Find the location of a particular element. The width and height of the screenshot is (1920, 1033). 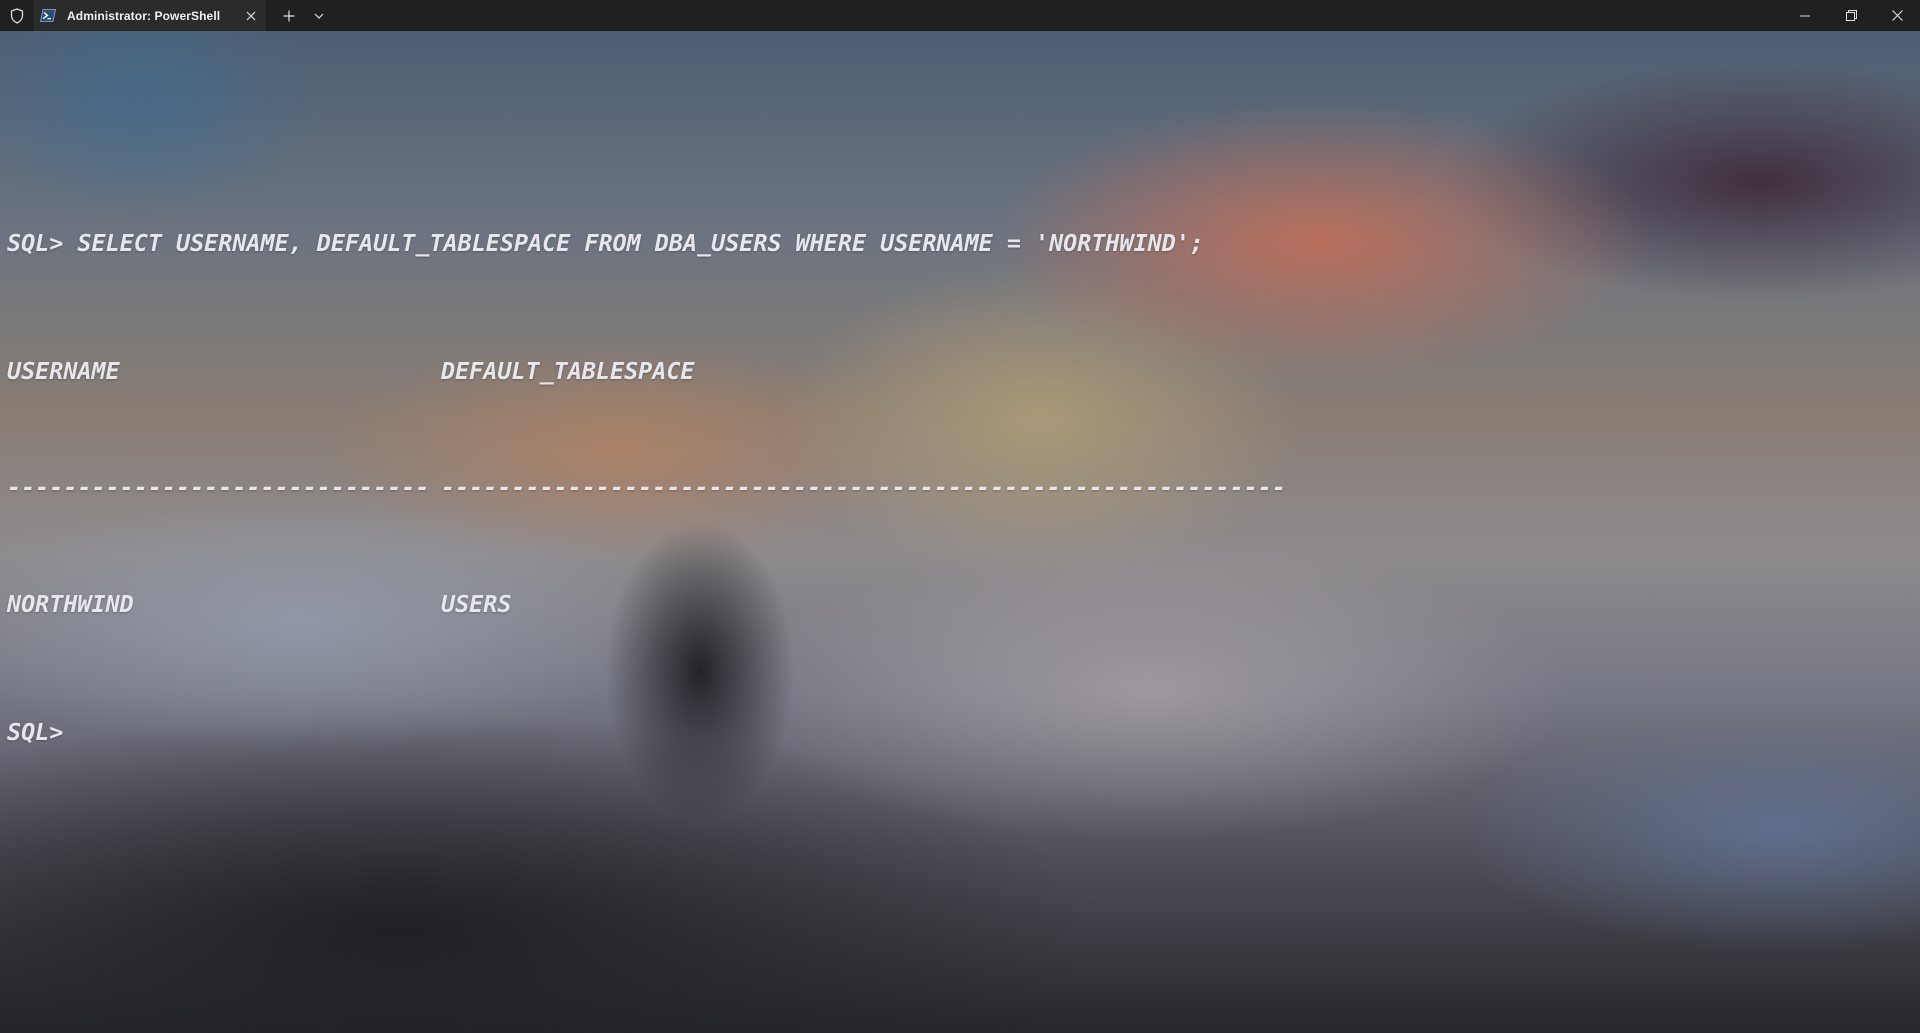

close-tab-button is located at coordinates (251, 15).